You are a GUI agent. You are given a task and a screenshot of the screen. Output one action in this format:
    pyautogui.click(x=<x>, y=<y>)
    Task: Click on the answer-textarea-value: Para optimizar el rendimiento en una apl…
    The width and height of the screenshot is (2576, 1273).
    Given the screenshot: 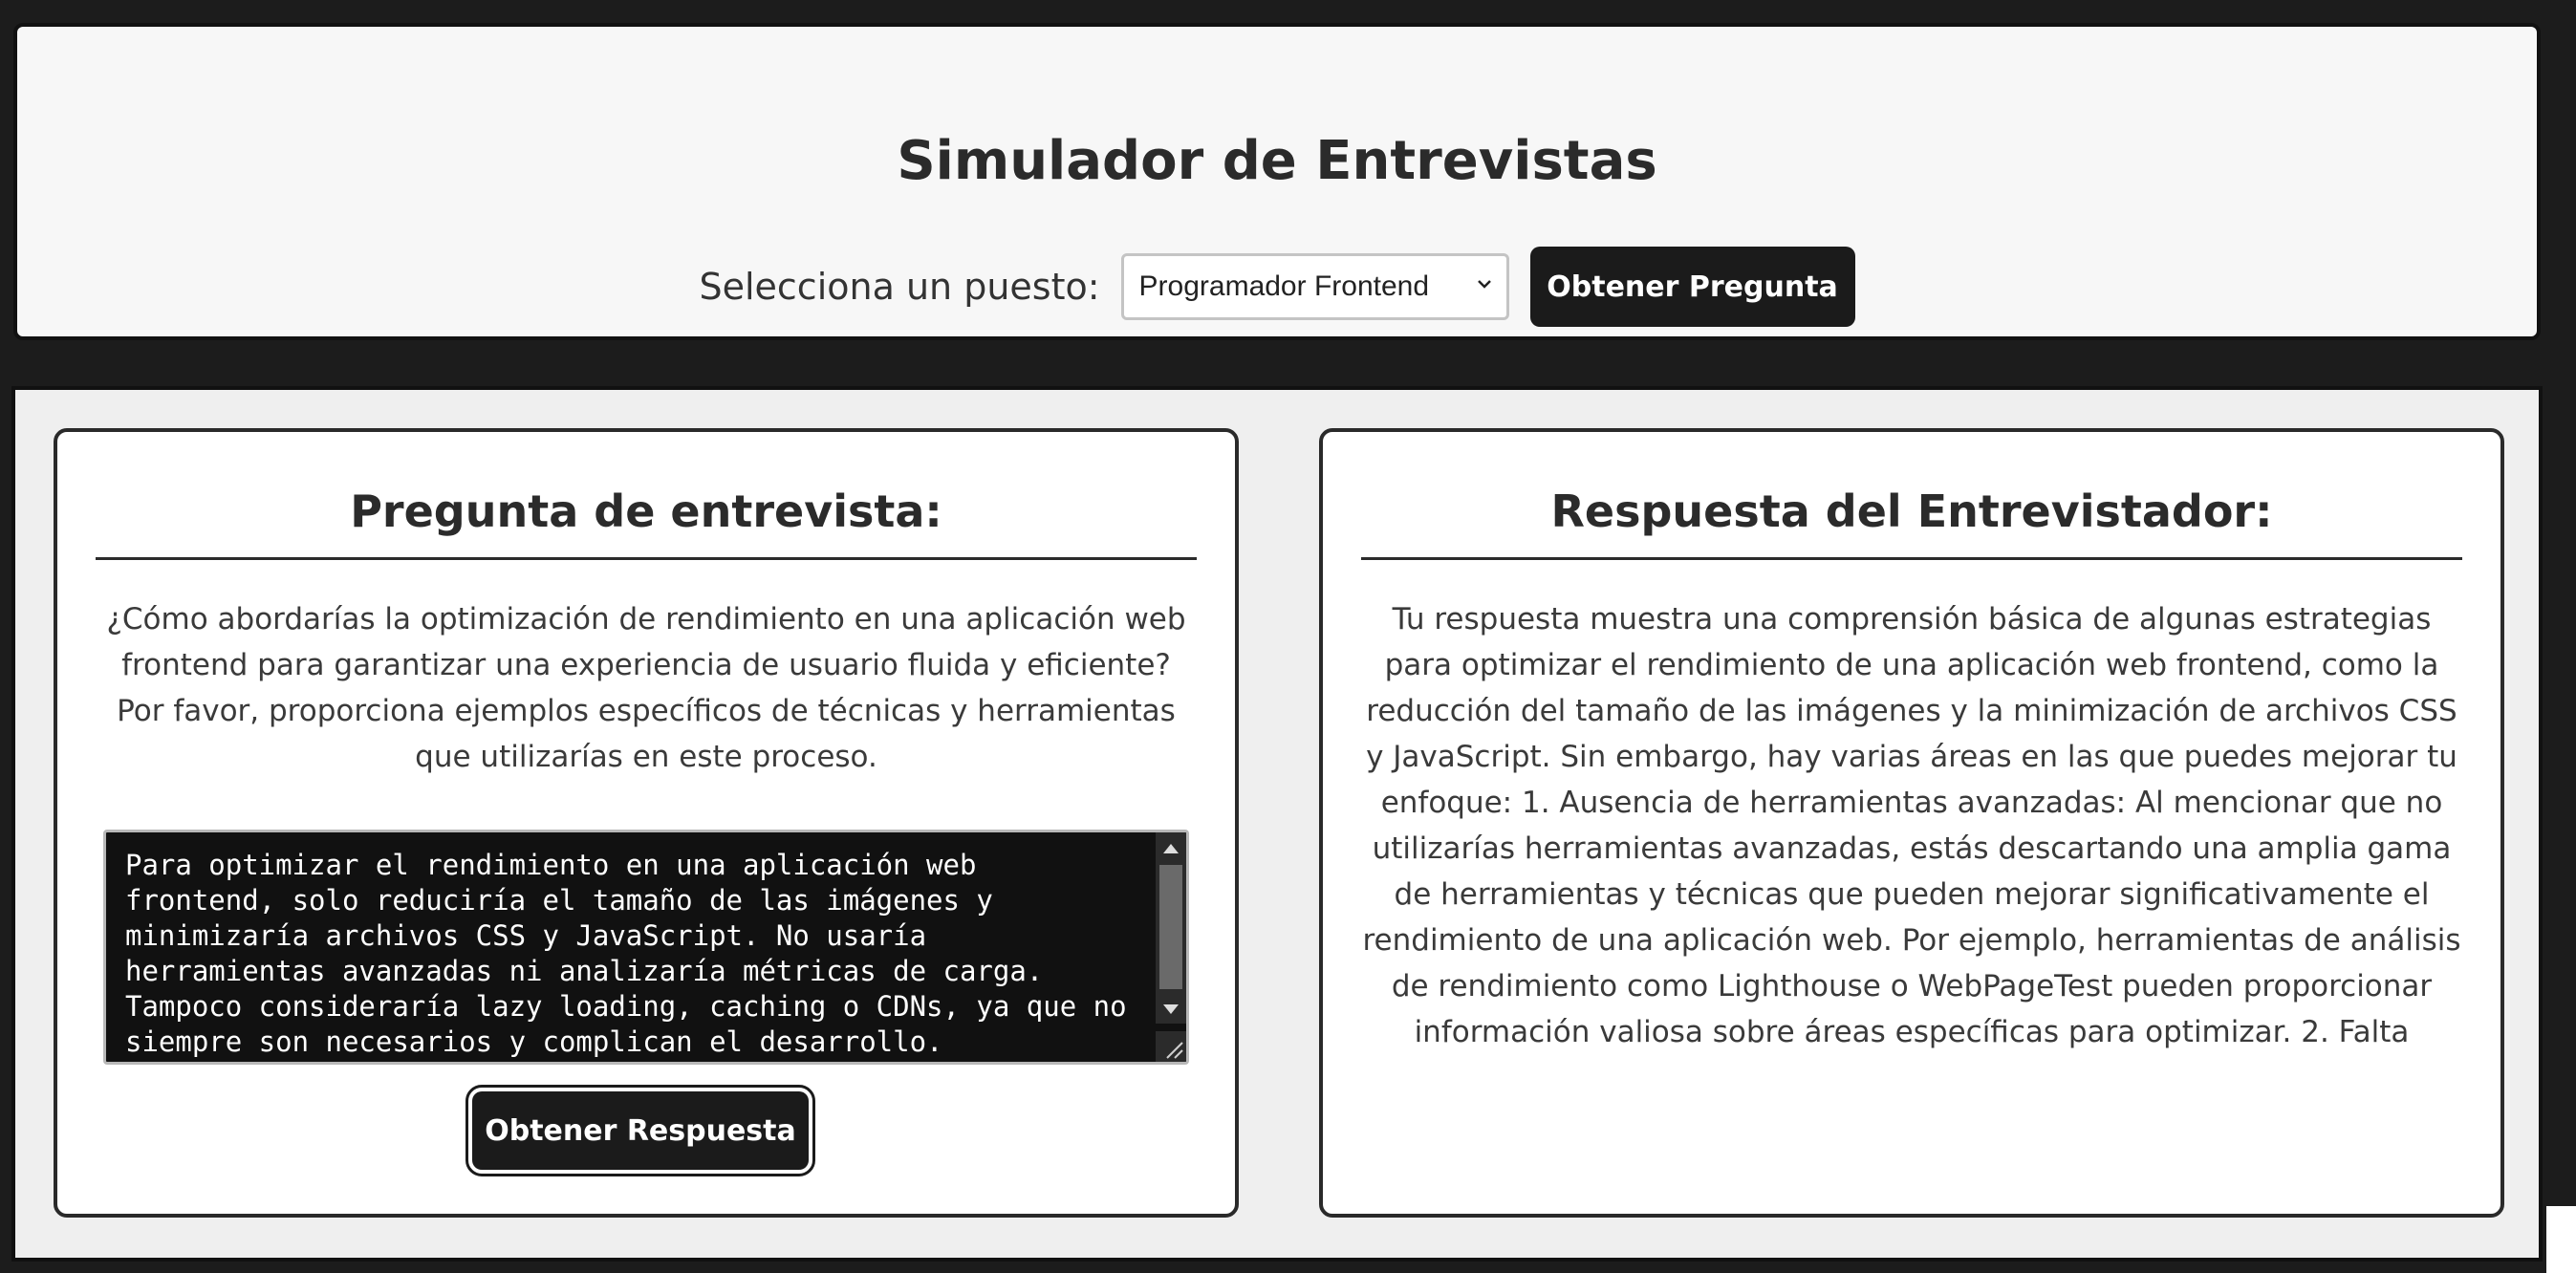 What is the action you would take?
    pyautogui.click(x=634, y=953)
    